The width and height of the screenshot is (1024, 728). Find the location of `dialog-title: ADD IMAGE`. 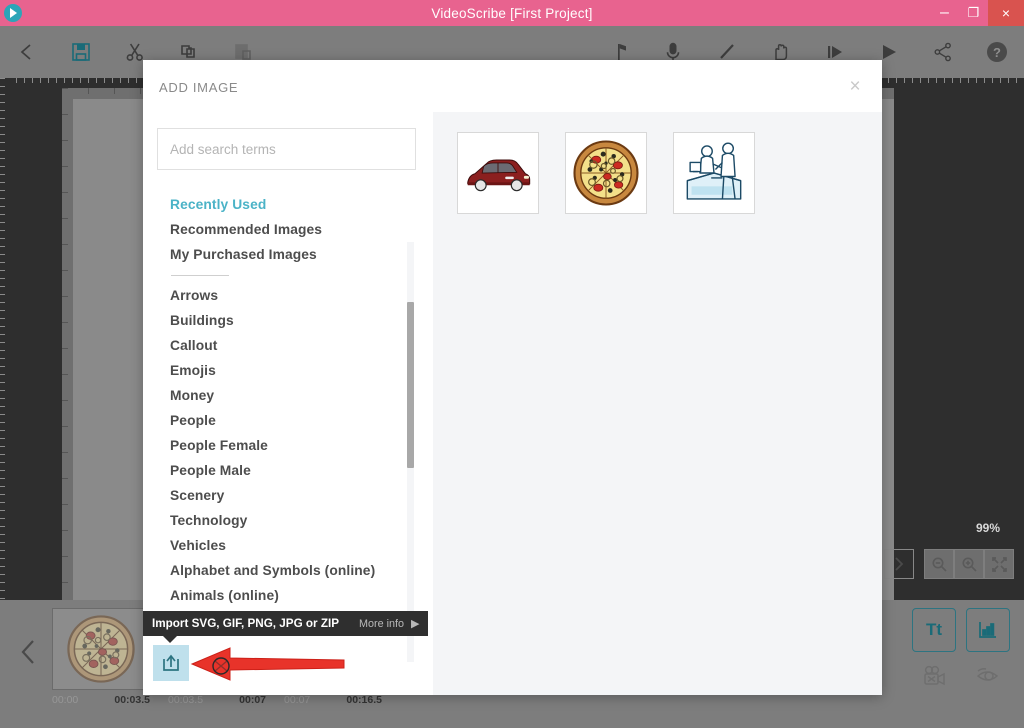

dialog-title: ADD IMAGE is located at coordinates (199, 87).